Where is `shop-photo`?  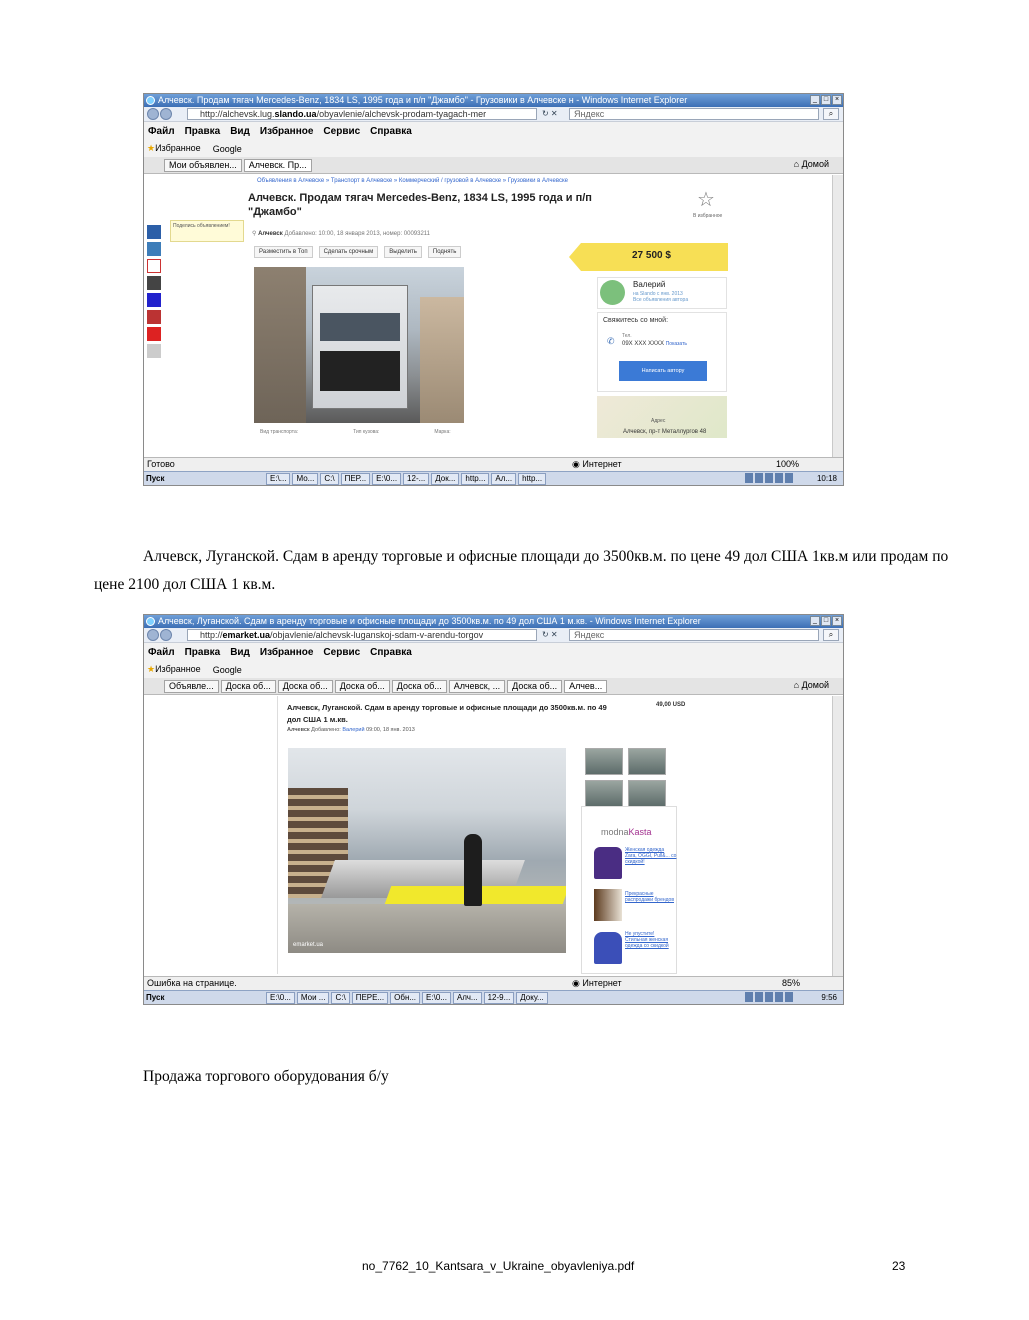
shop-photo is located at coordinates (427, 850).